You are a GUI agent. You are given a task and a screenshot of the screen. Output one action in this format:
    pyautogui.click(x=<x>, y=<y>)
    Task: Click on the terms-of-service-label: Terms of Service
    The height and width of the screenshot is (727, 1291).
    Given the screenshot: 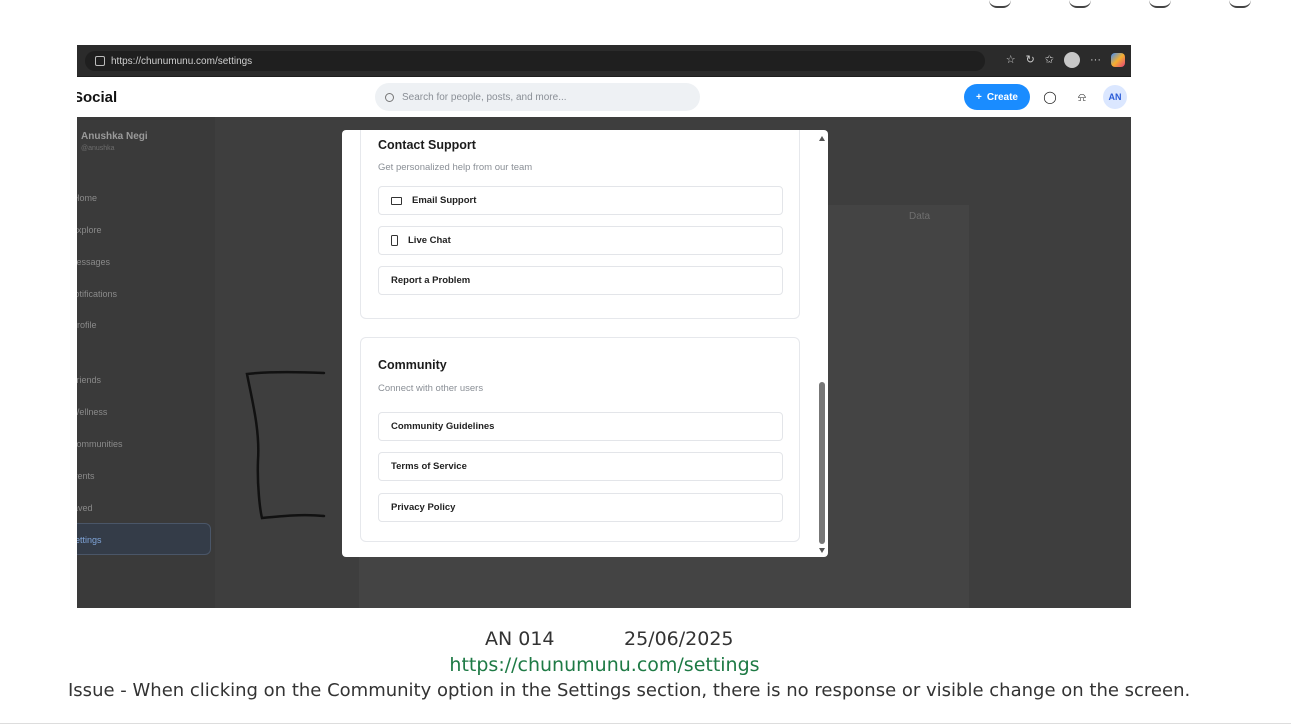 What is the action you would take?
    pyautogui.click(x=429, y=466)
    